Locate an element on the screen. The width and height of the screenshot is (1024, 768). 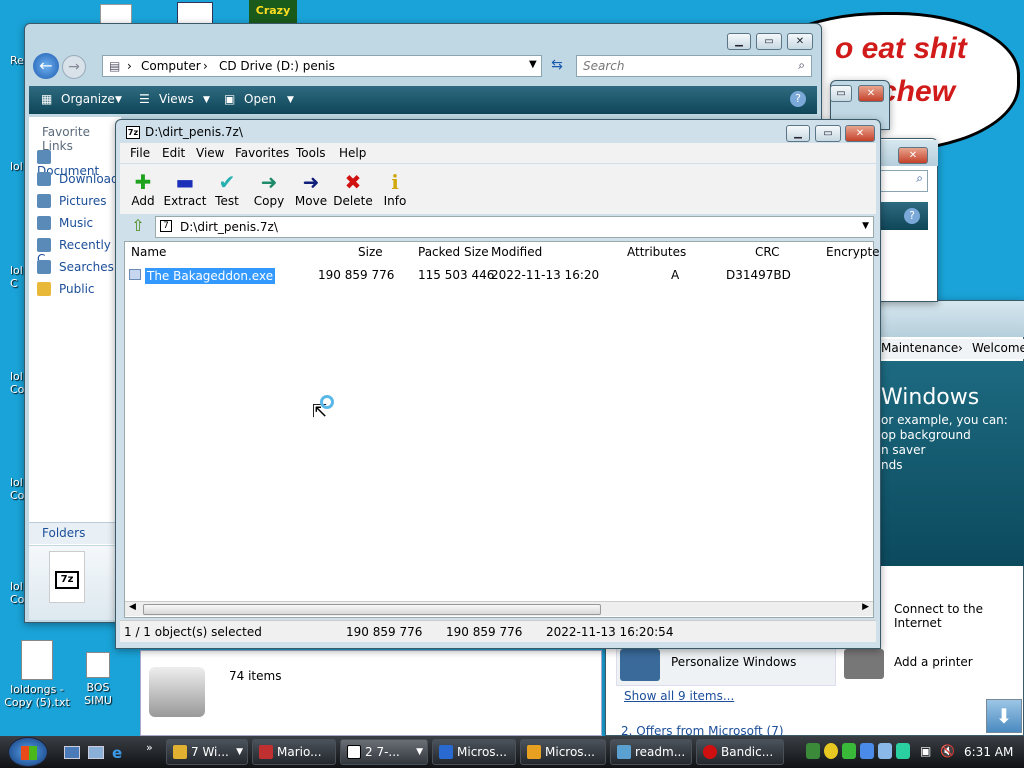
network-icon: ▣ is located at coordinates (925, 751).